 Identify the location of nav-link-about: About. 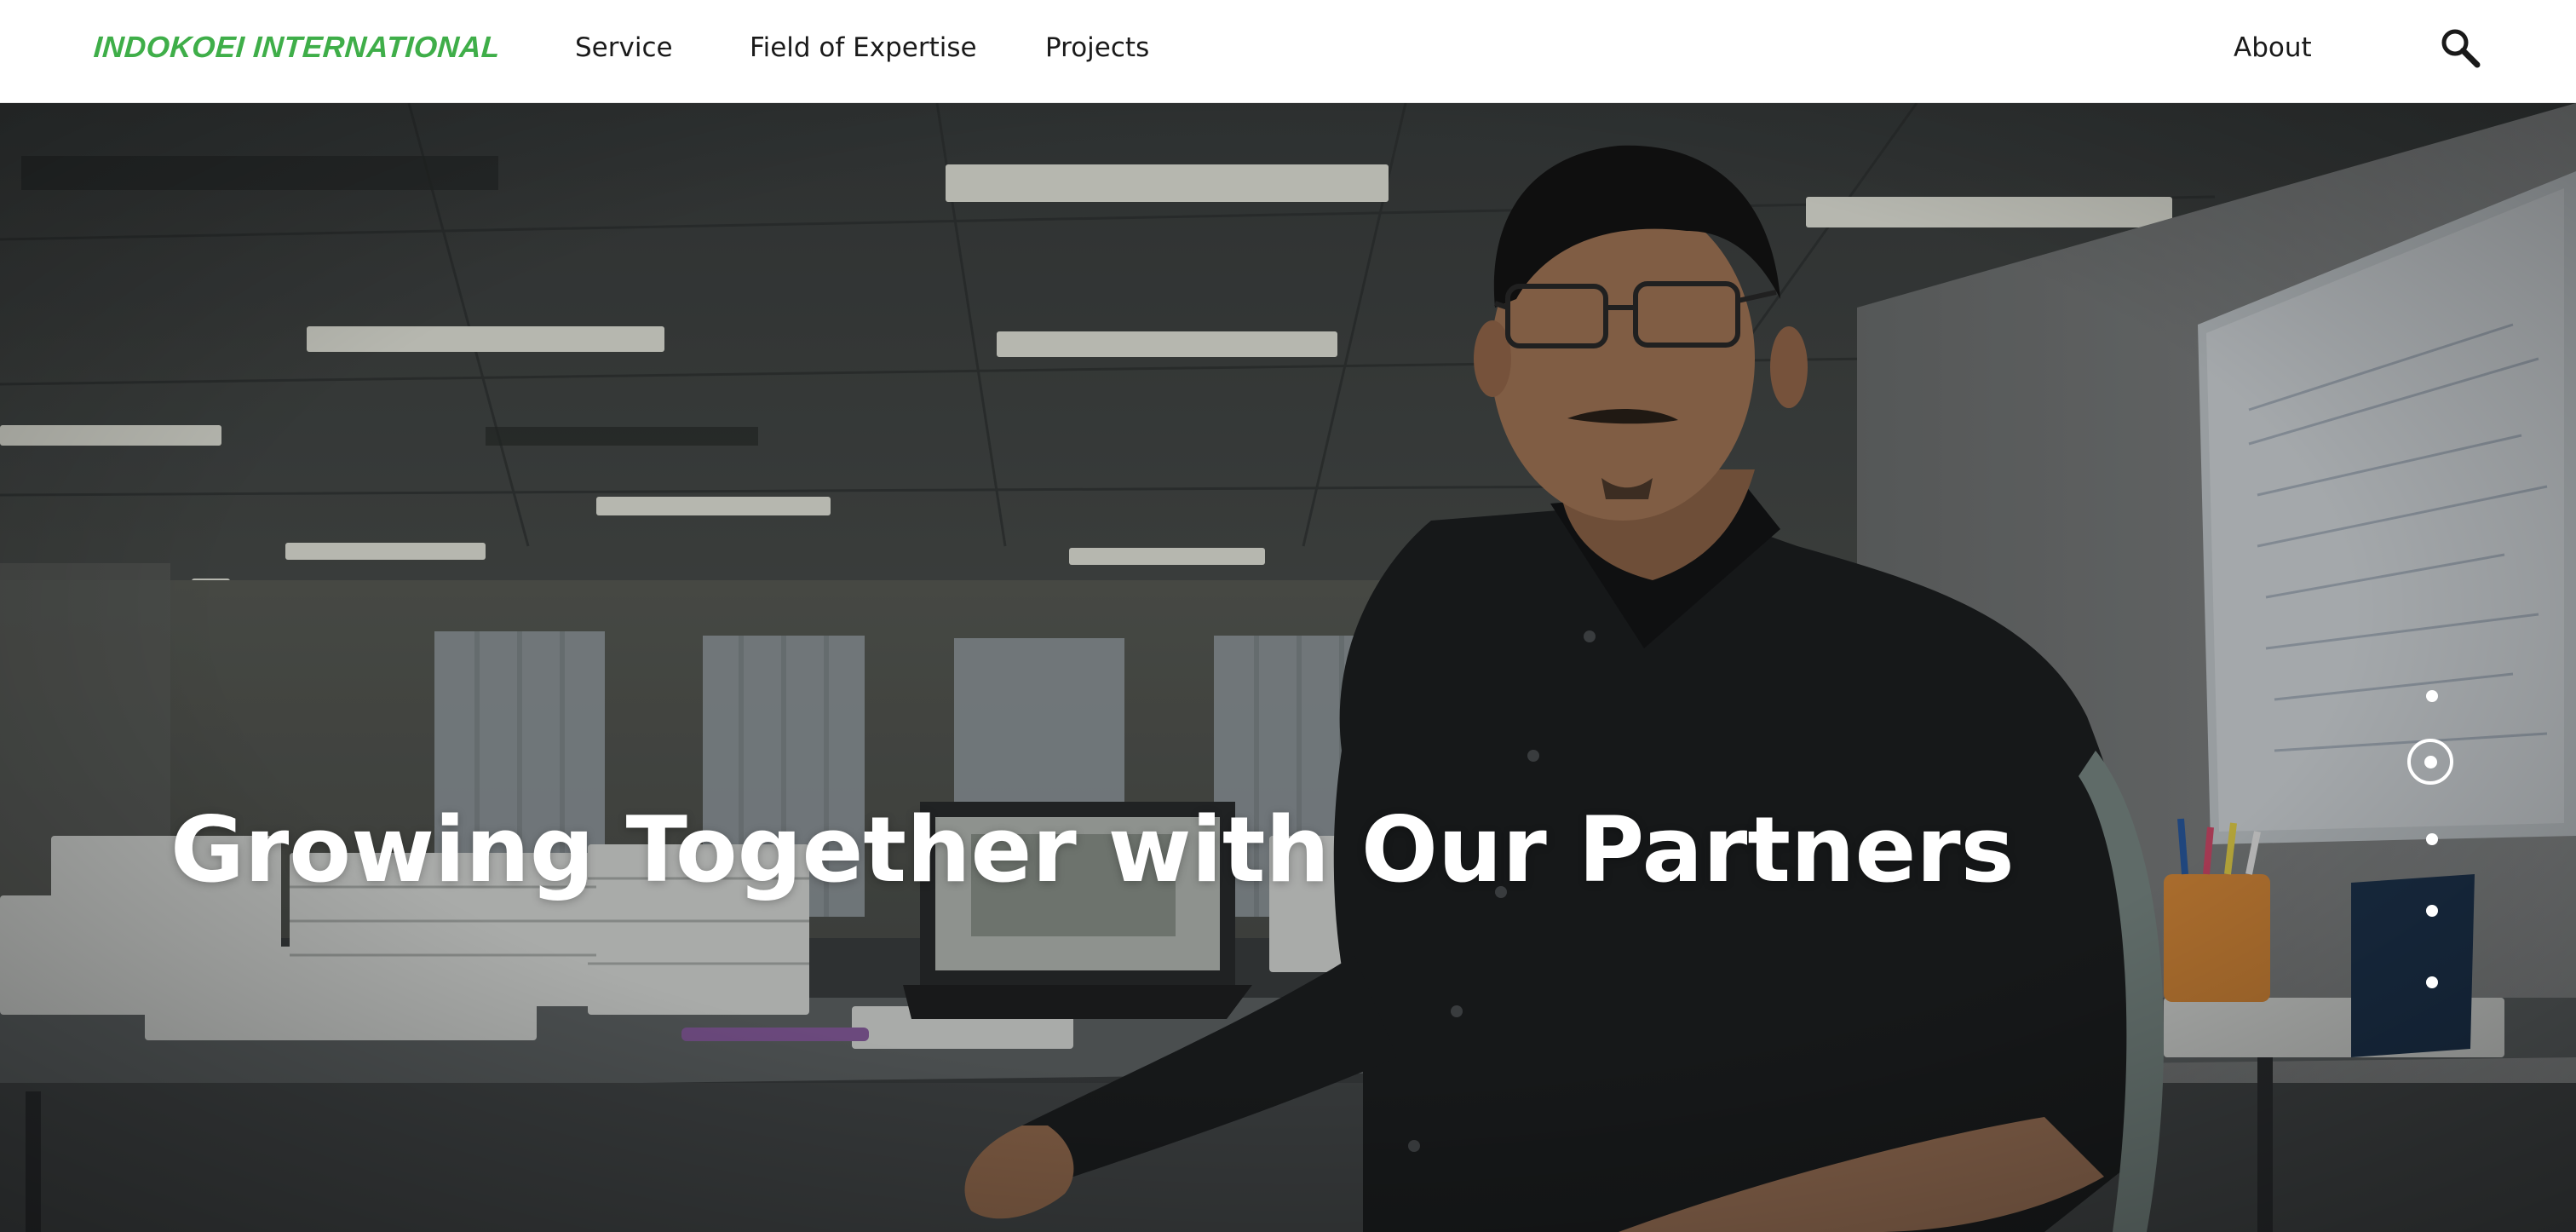
(2273, 47).